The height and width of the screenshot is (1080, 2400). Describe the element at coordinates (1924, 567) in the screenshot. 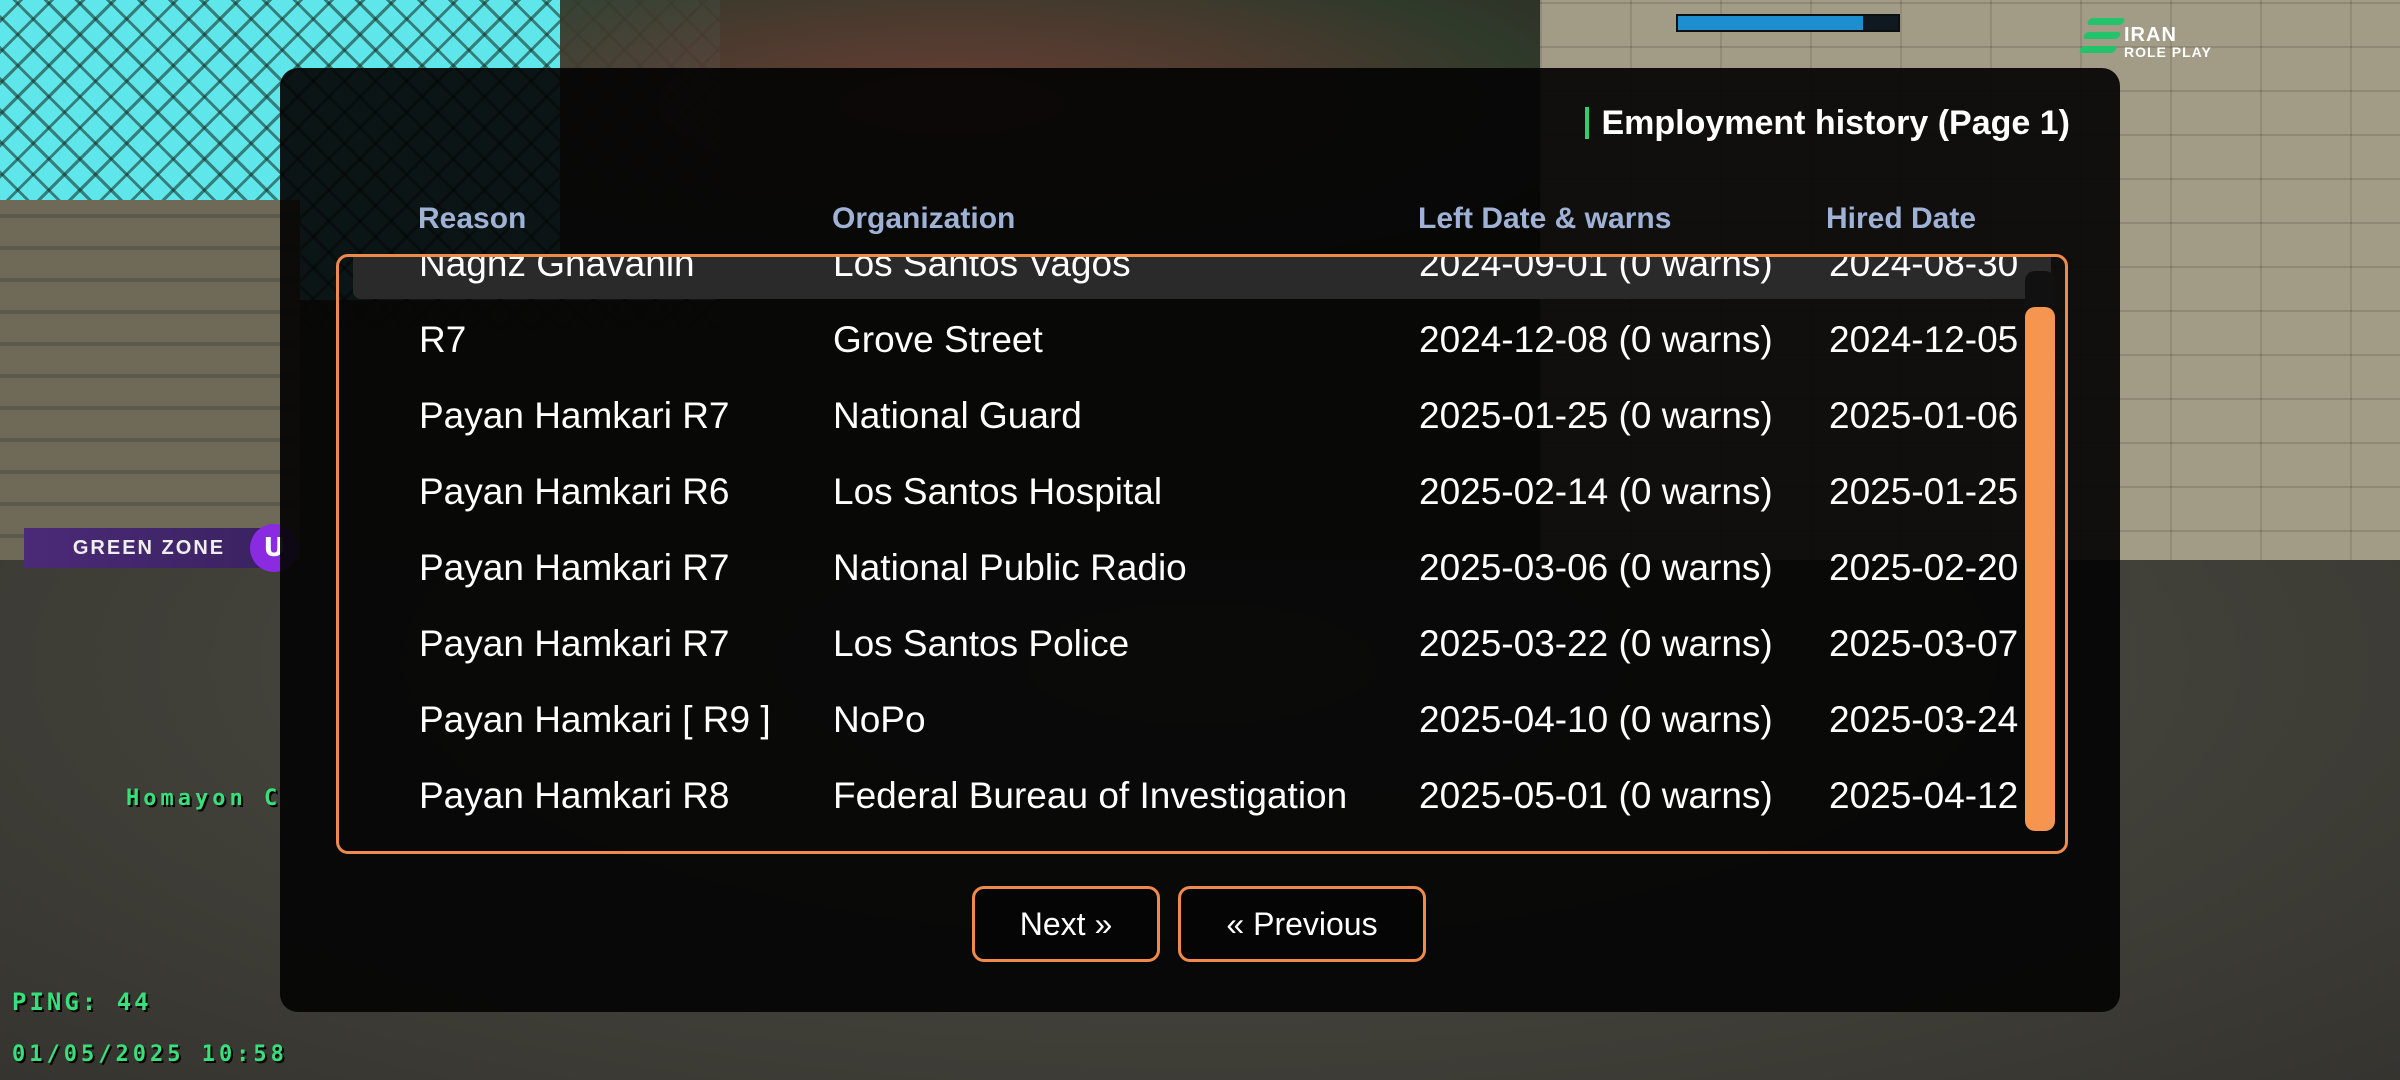

I see `hired-date-cell: 2025-02-20` at that location.